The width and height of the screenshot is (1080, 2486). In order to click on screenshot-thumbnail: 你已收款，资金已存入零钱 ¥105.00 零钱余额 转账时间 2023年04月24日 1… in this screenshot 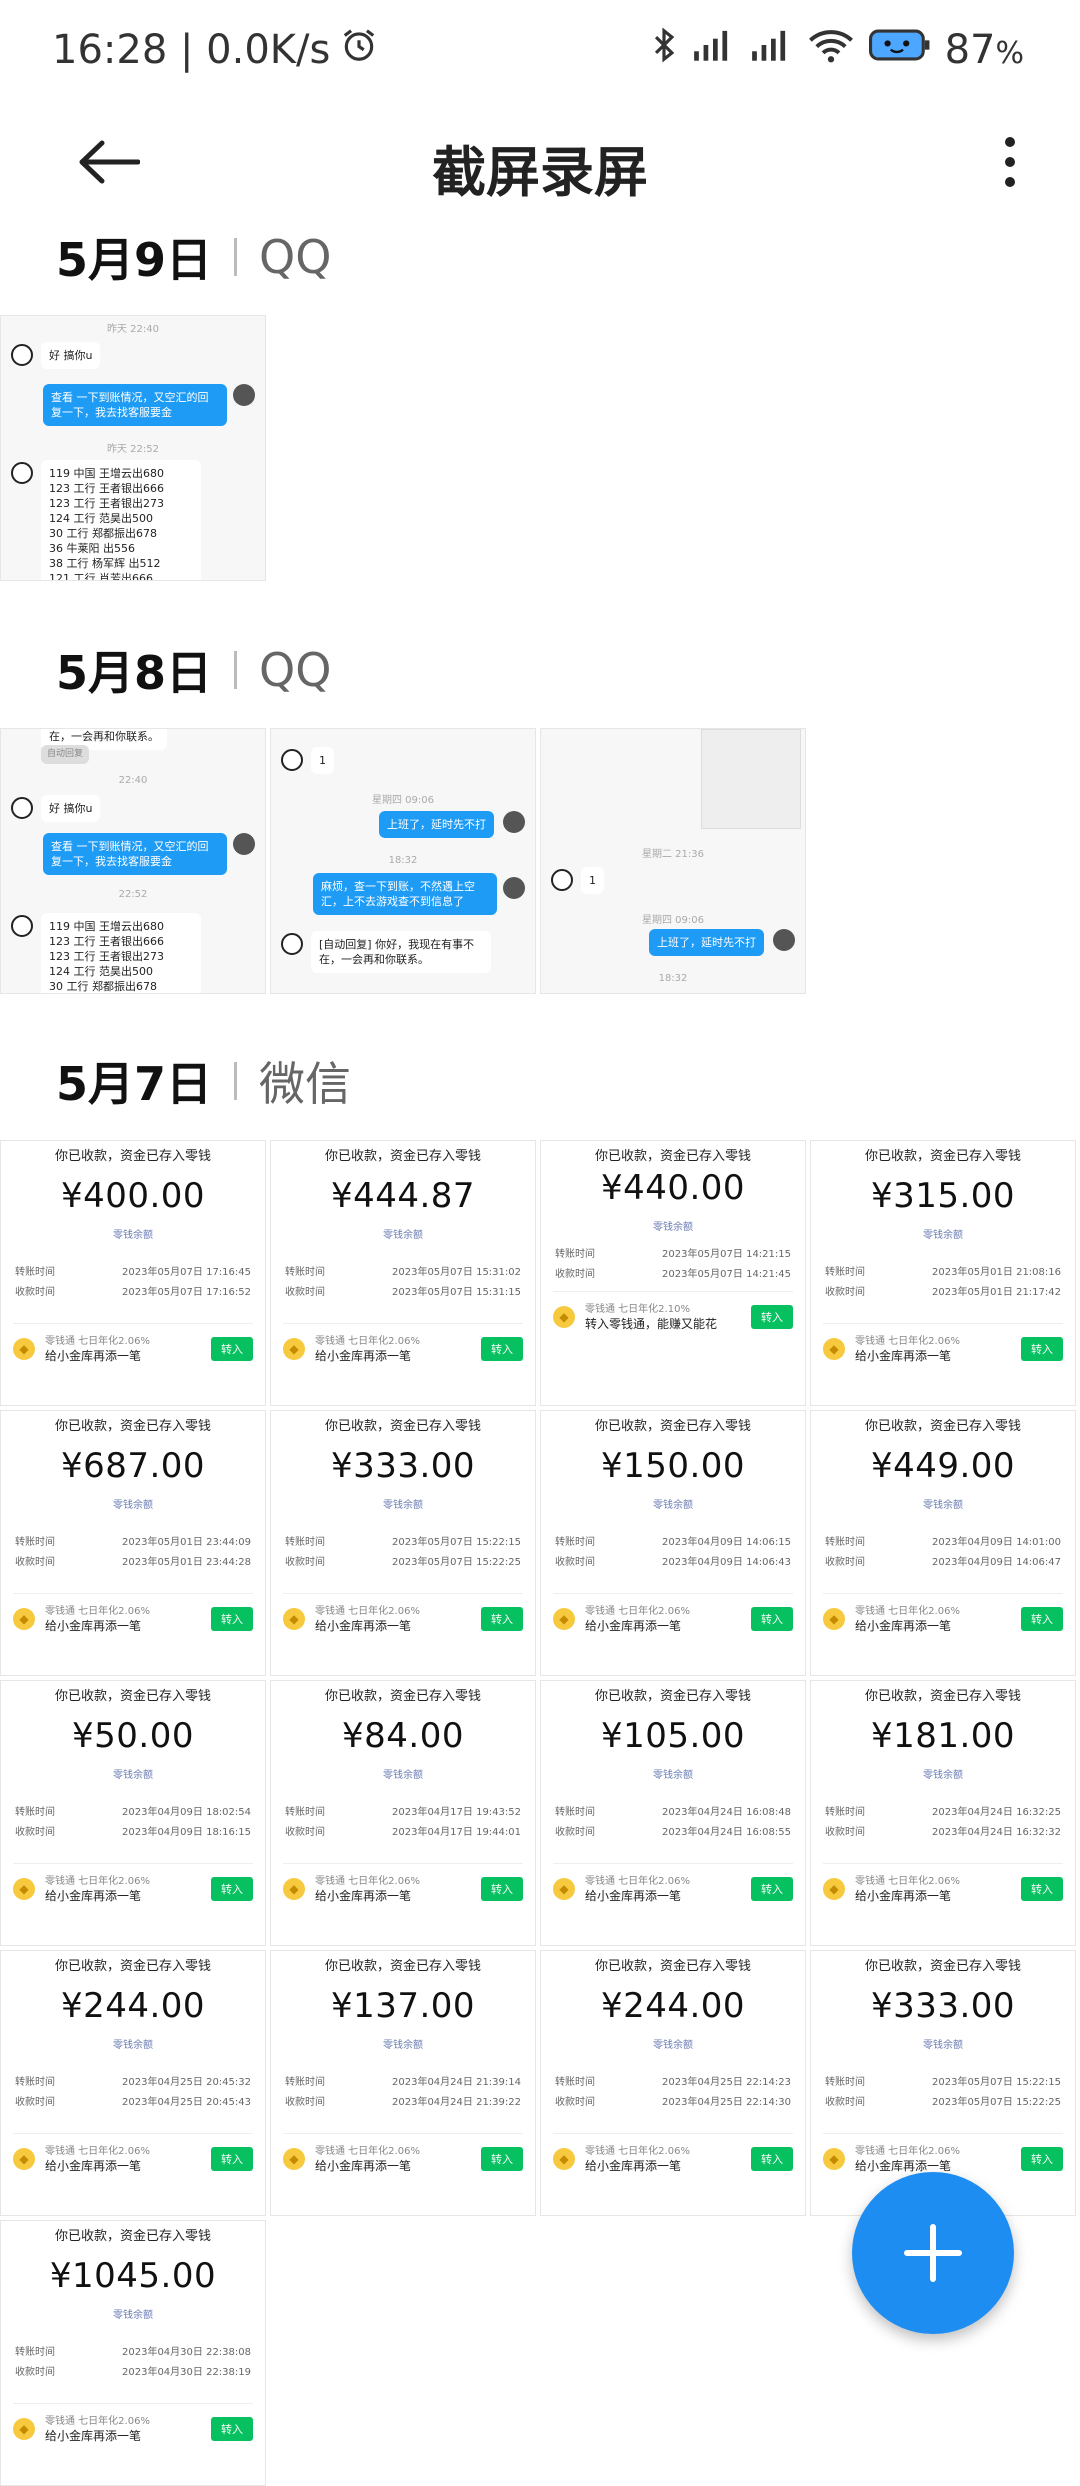, I will do `click(673, 1813)`.